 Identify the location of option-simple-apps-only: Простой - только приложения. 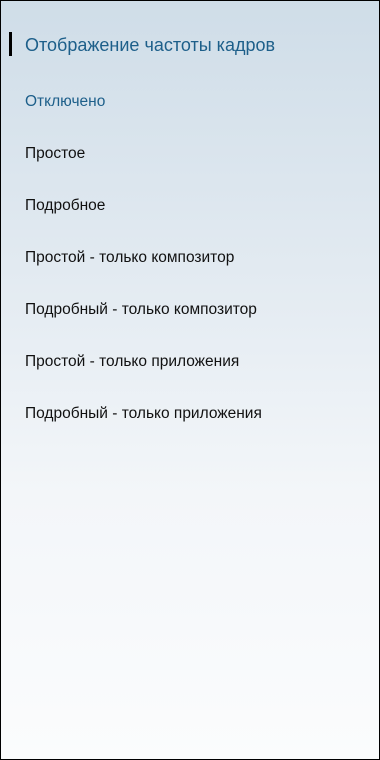
(190, 373).